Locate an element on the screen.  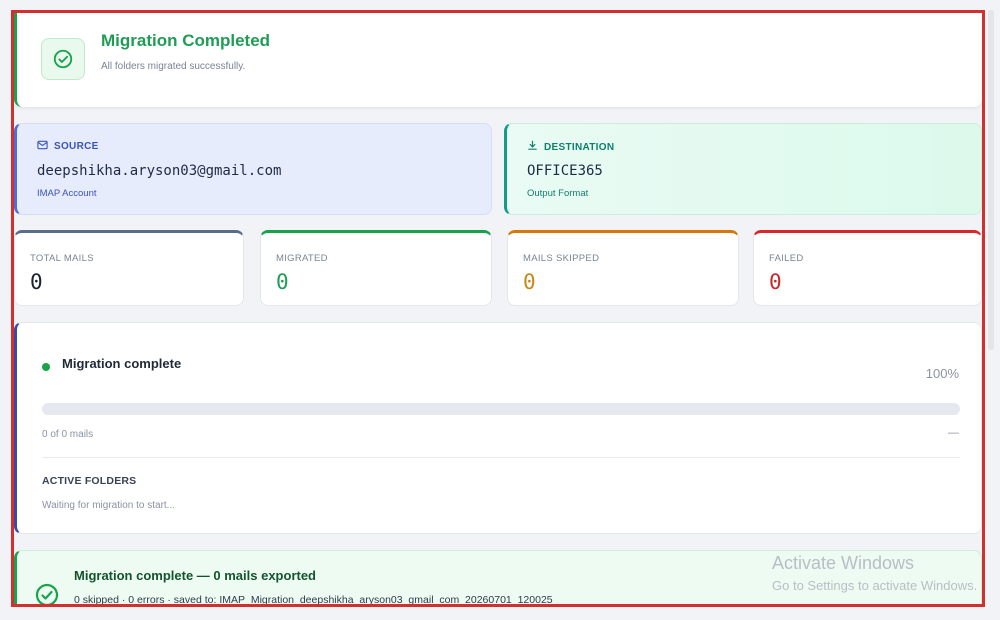
destination-type: Output Format is located at coordinates (558, 193).